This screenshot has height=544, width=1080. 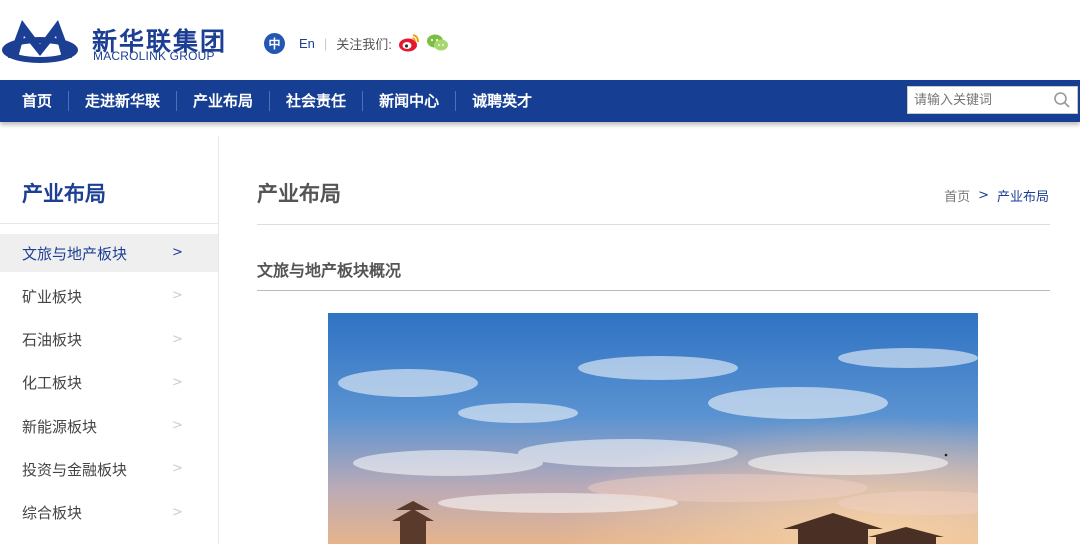 What do you see at coordinates (40, 41) in the screenshot?
I see `macrolink-logo-icon` at bounding box center [40, 41].